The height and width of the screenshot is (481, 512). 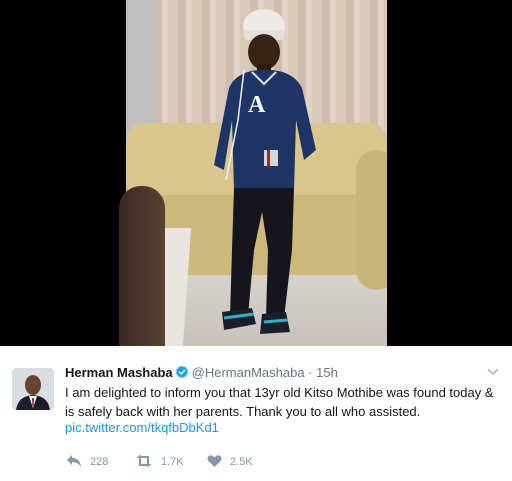 I want to click on like-count: 2.5K, so click(x=241, y=462).